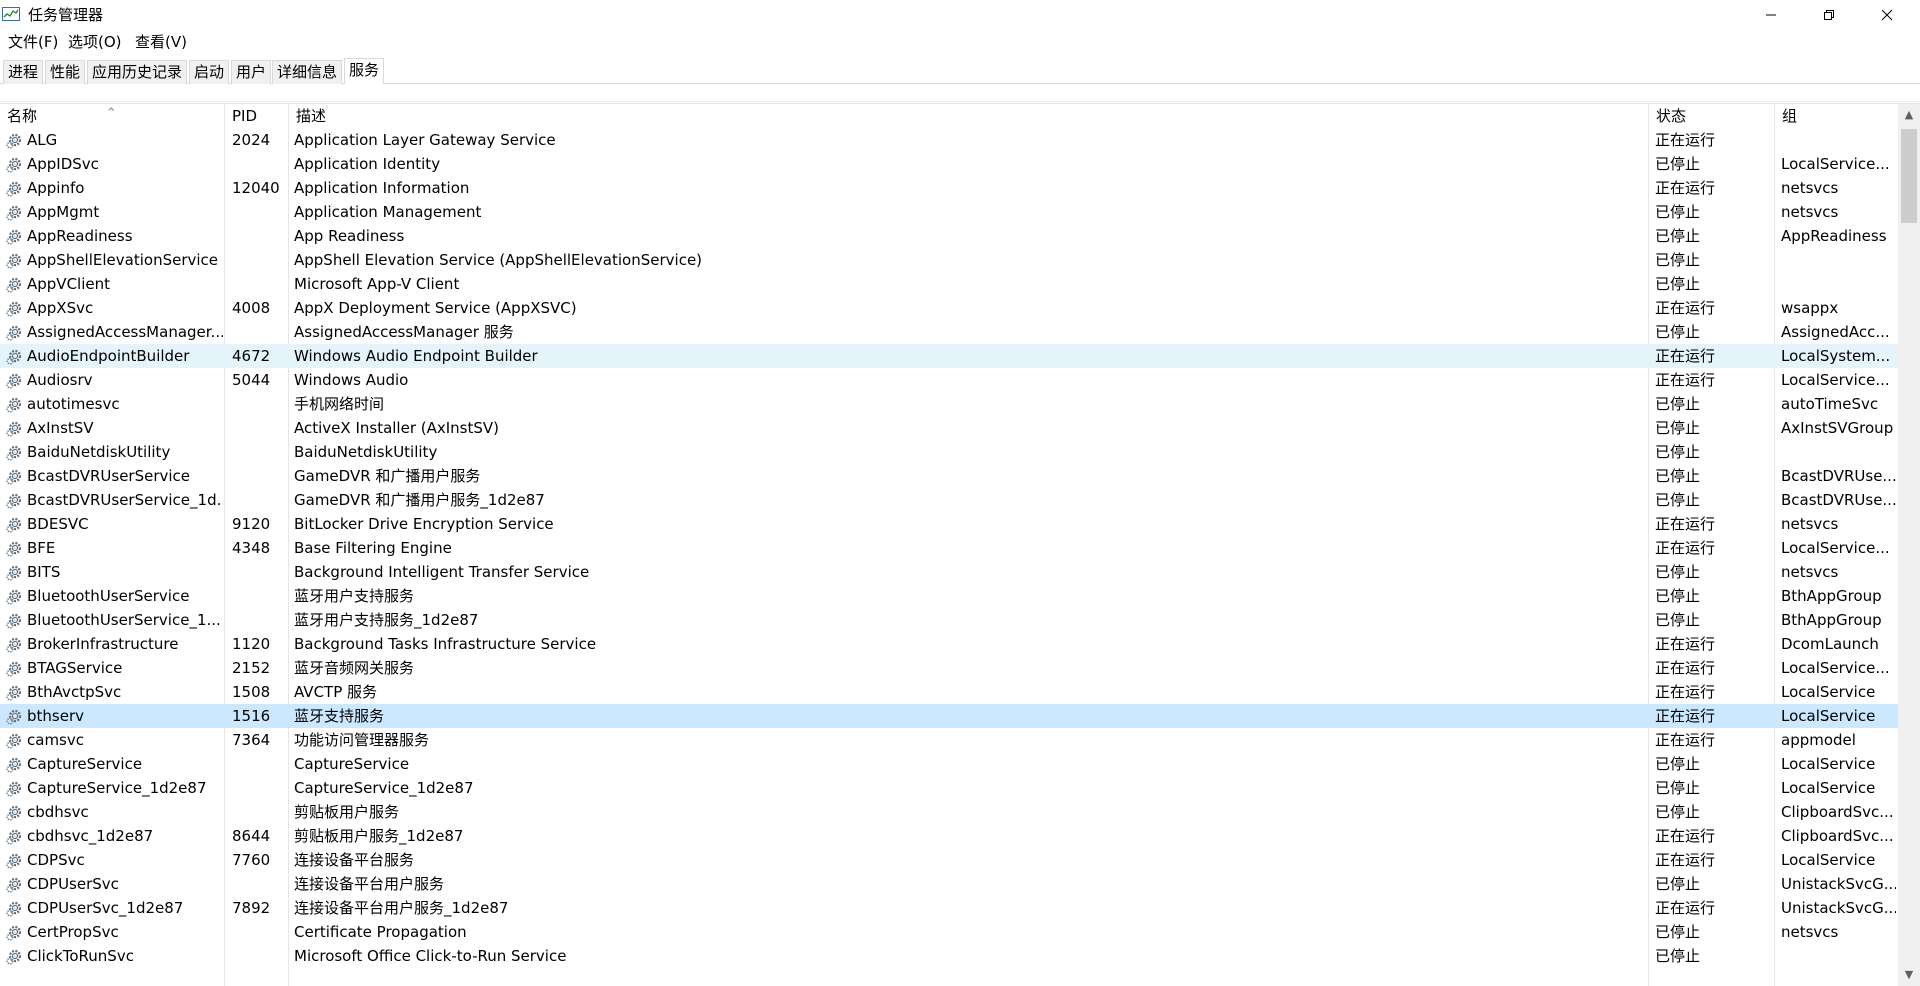 The width and height of the screenshot is (1920, 986). What do you see at coordinates (85, 764) in the screenshot?
I see `service-name: CaptureService` at bounding box center [85, 764].